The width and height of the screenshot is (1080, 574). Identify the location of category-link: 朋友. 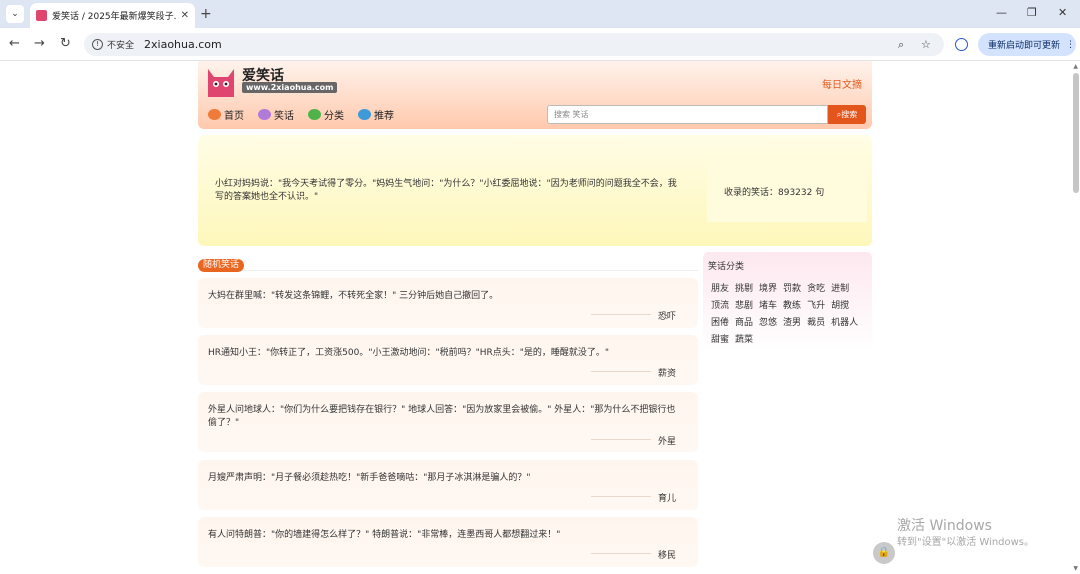
(720, 291).